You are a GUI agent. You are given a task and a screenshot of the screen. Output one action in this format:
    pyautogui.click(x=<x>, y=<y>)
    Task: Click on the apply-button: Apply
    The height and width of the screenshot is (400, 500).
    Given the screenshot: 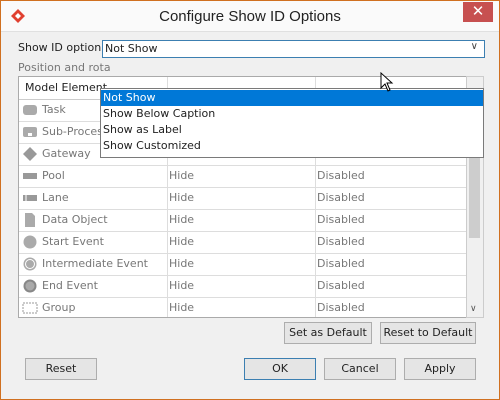 What is the action you would take?
    pyautogui.click(x=440, y=369)
    